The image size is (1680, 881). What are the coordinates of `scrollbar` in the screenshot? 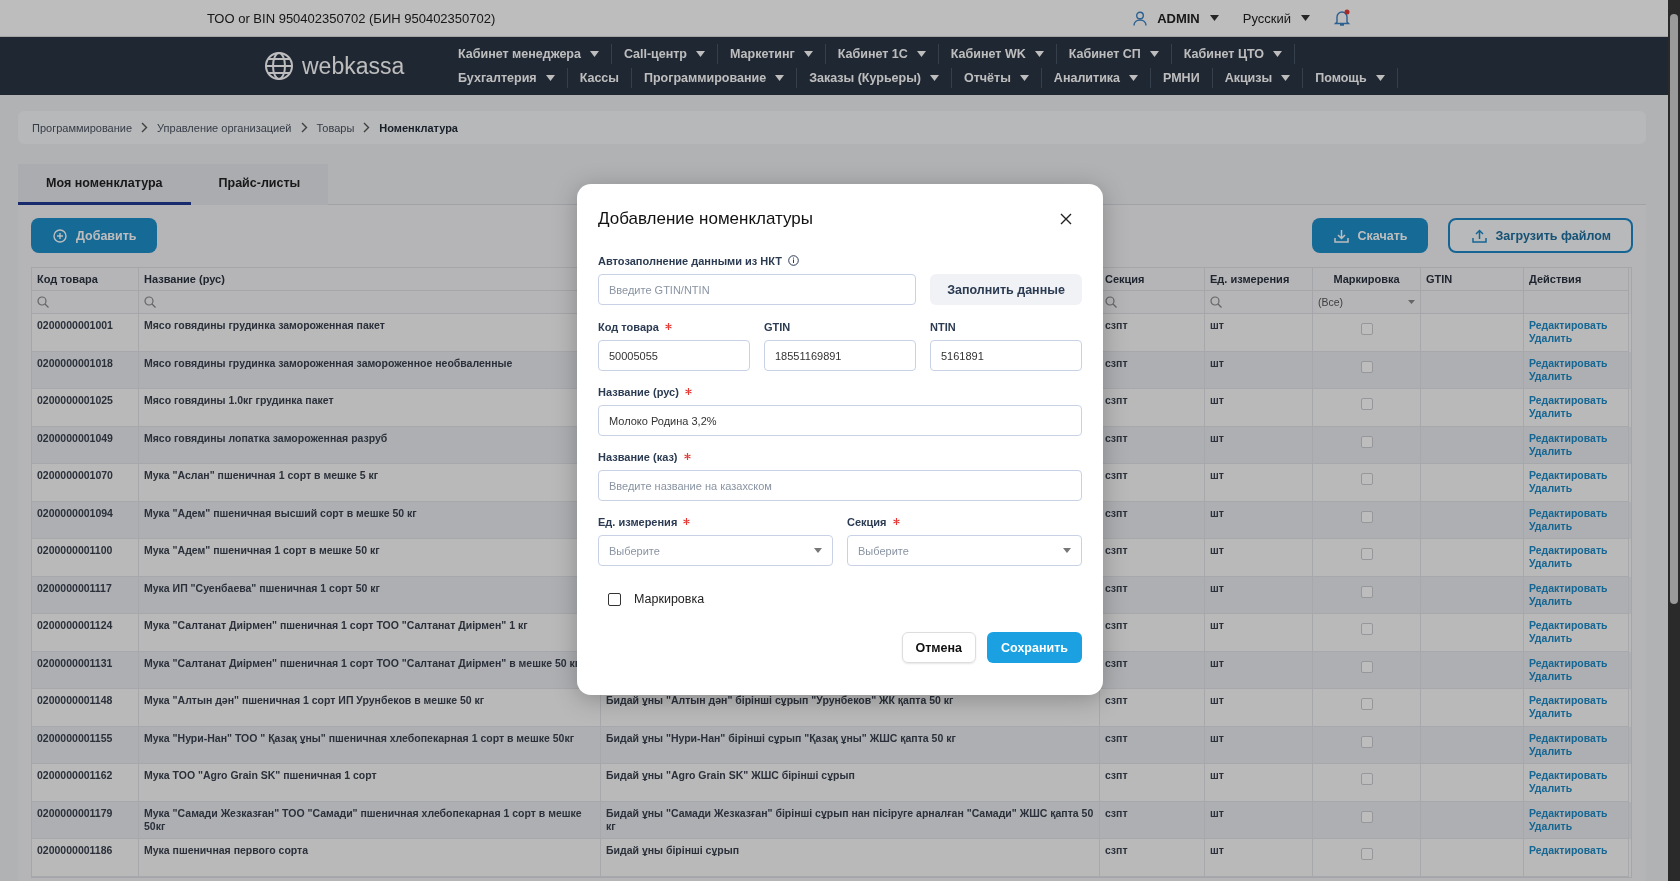 It's located at (1674, 440).